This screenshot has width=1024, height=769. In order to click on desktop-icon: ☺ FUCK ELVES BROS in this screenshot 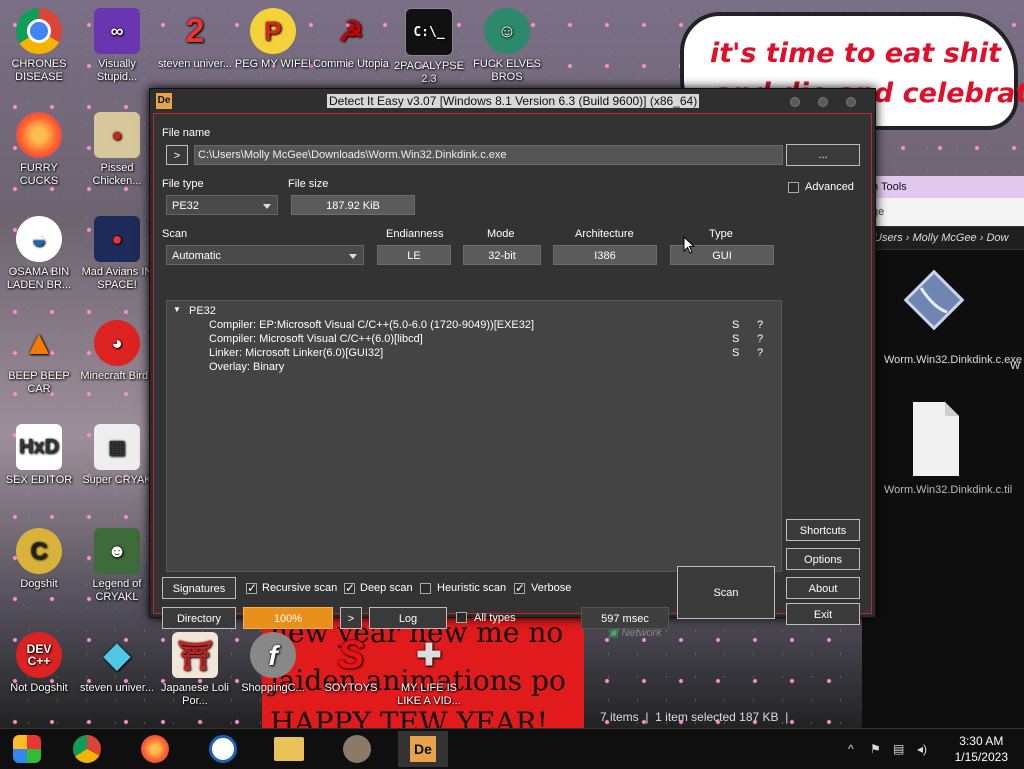, I will do `click(507, 46)`.